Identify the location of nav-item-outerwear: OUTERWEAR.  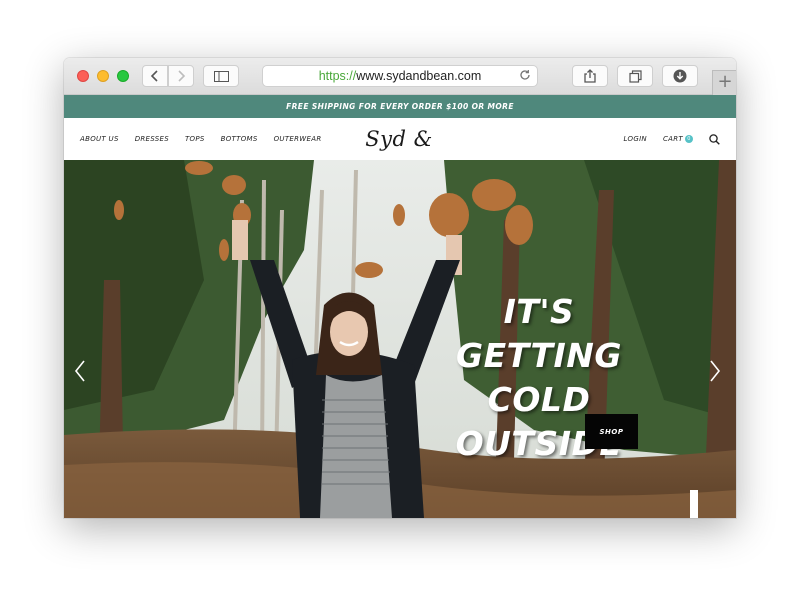
(298, 139).